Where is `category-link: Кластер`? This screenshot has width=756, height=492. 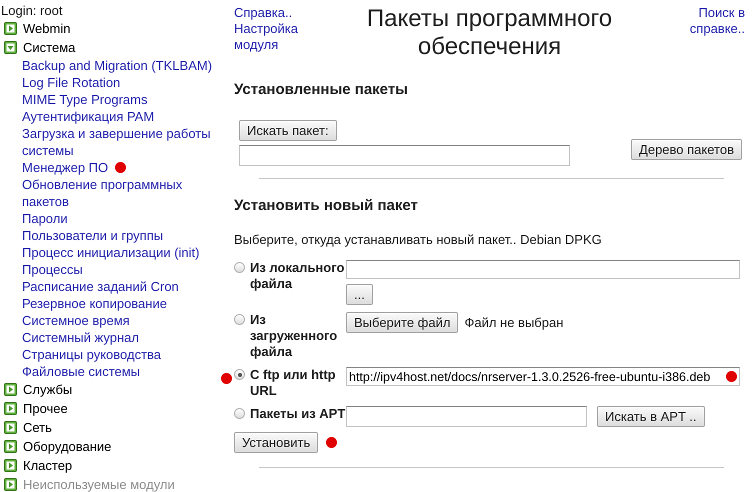 category-link: Кластер is located at coordinates (47, 465).